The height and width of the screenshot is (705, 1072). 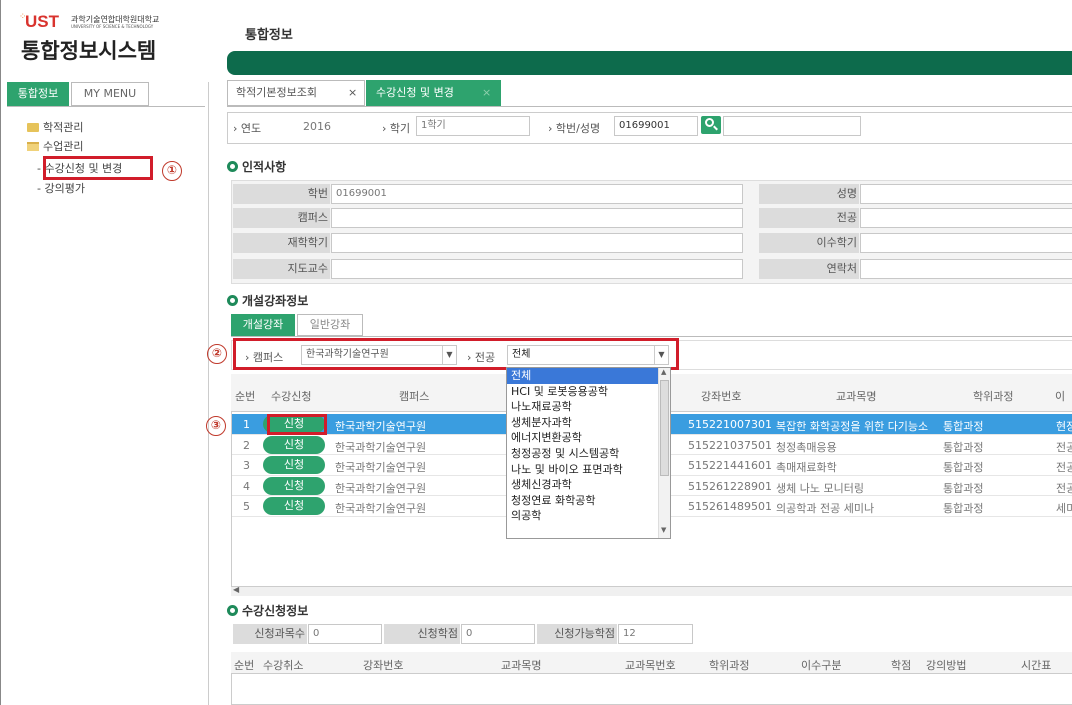 I want to click on dropdown-option-selected: 전체, so click(x=582, y=376).